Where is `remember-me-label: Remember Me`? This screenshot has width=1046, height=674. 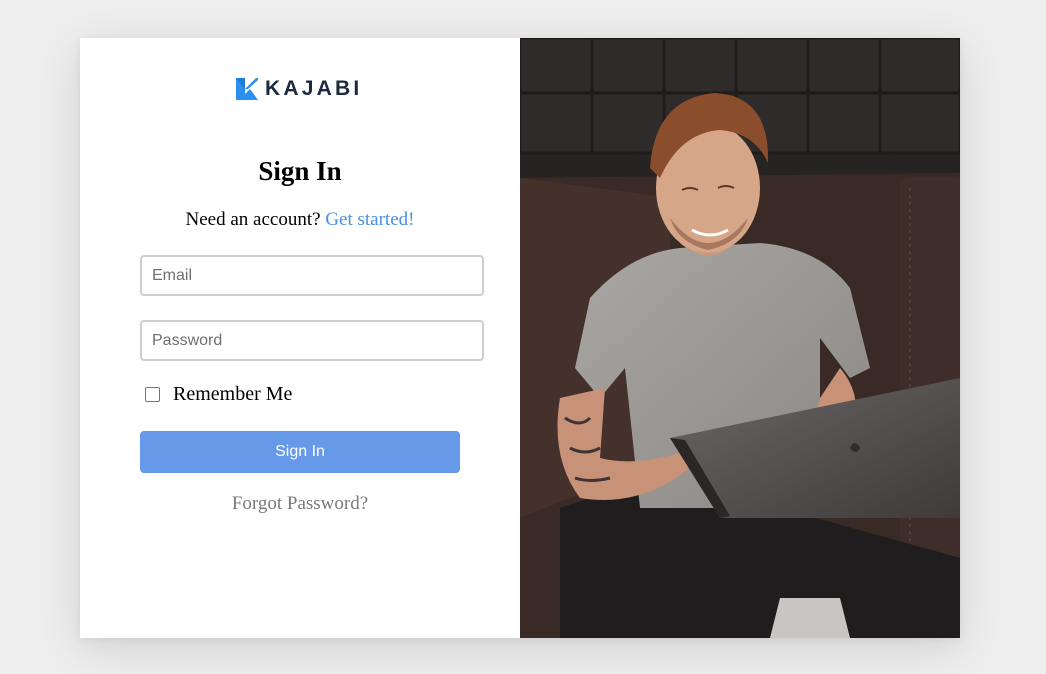
remember-me-label: Remember Me is located at coordinates (233, 394).